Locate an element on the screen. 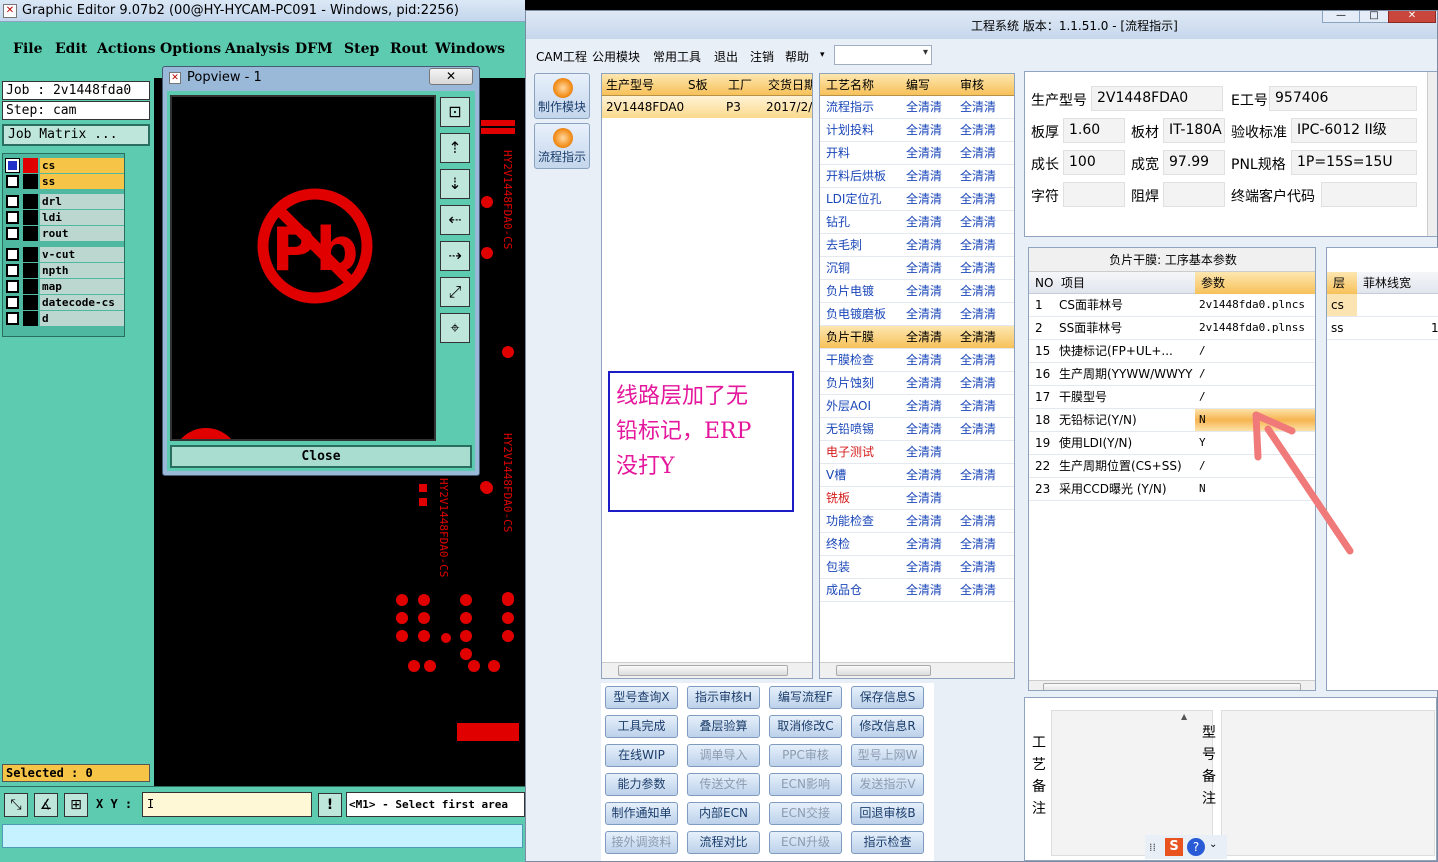 This screenshot has height=862, width=1438. help-icon: ? is located at coordinates (1196, 847).